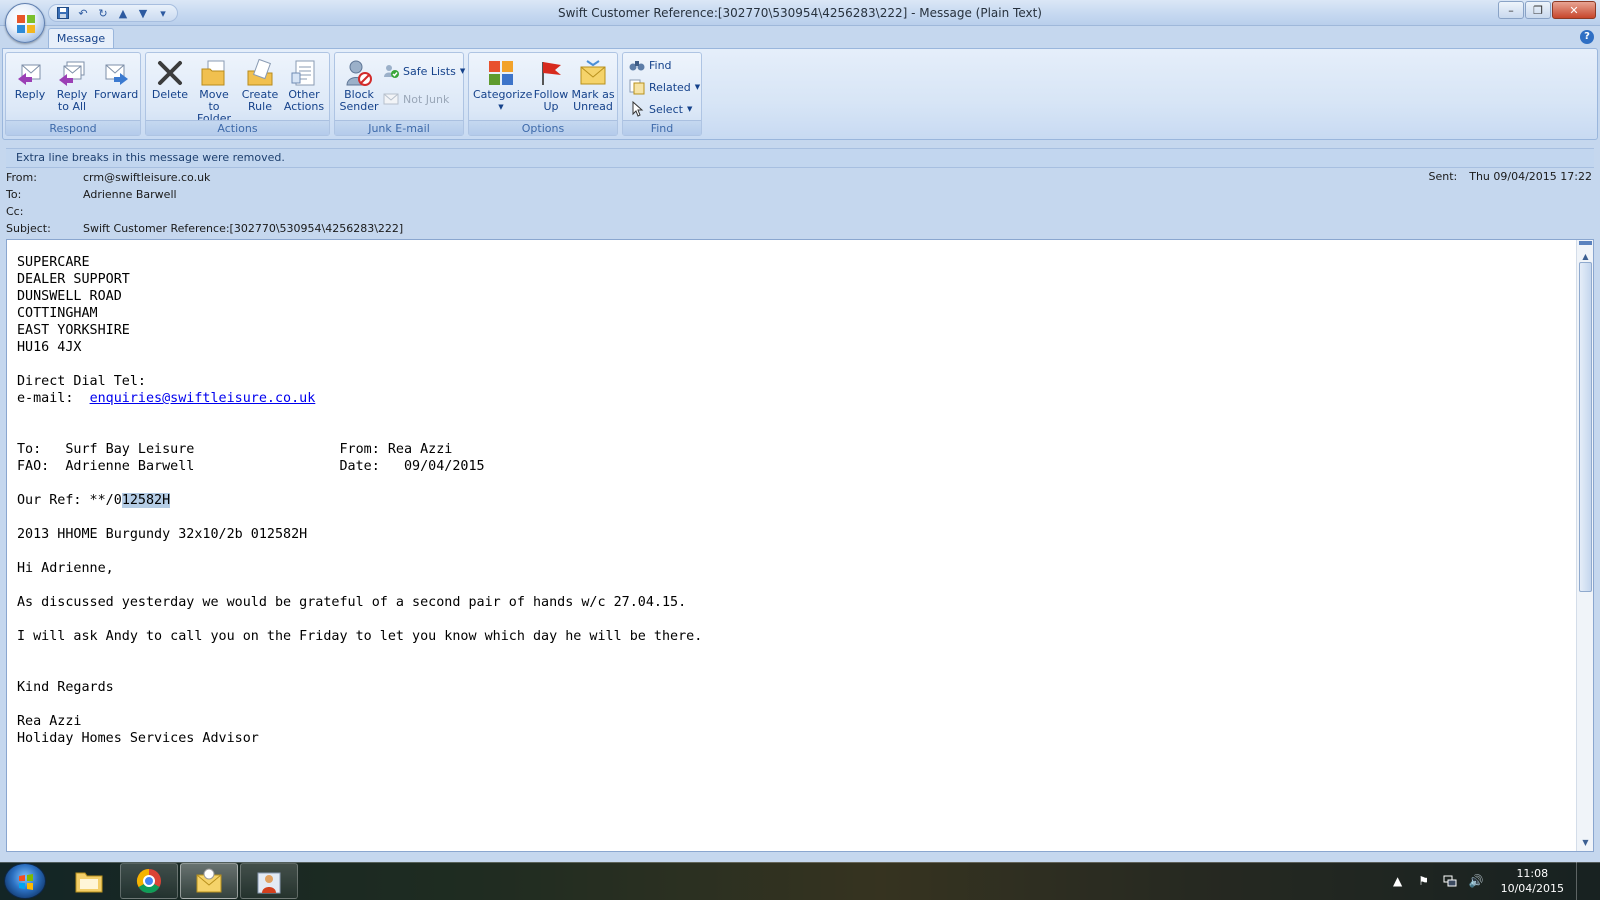  I want to click on block-sender-icon, so click(359, 73).